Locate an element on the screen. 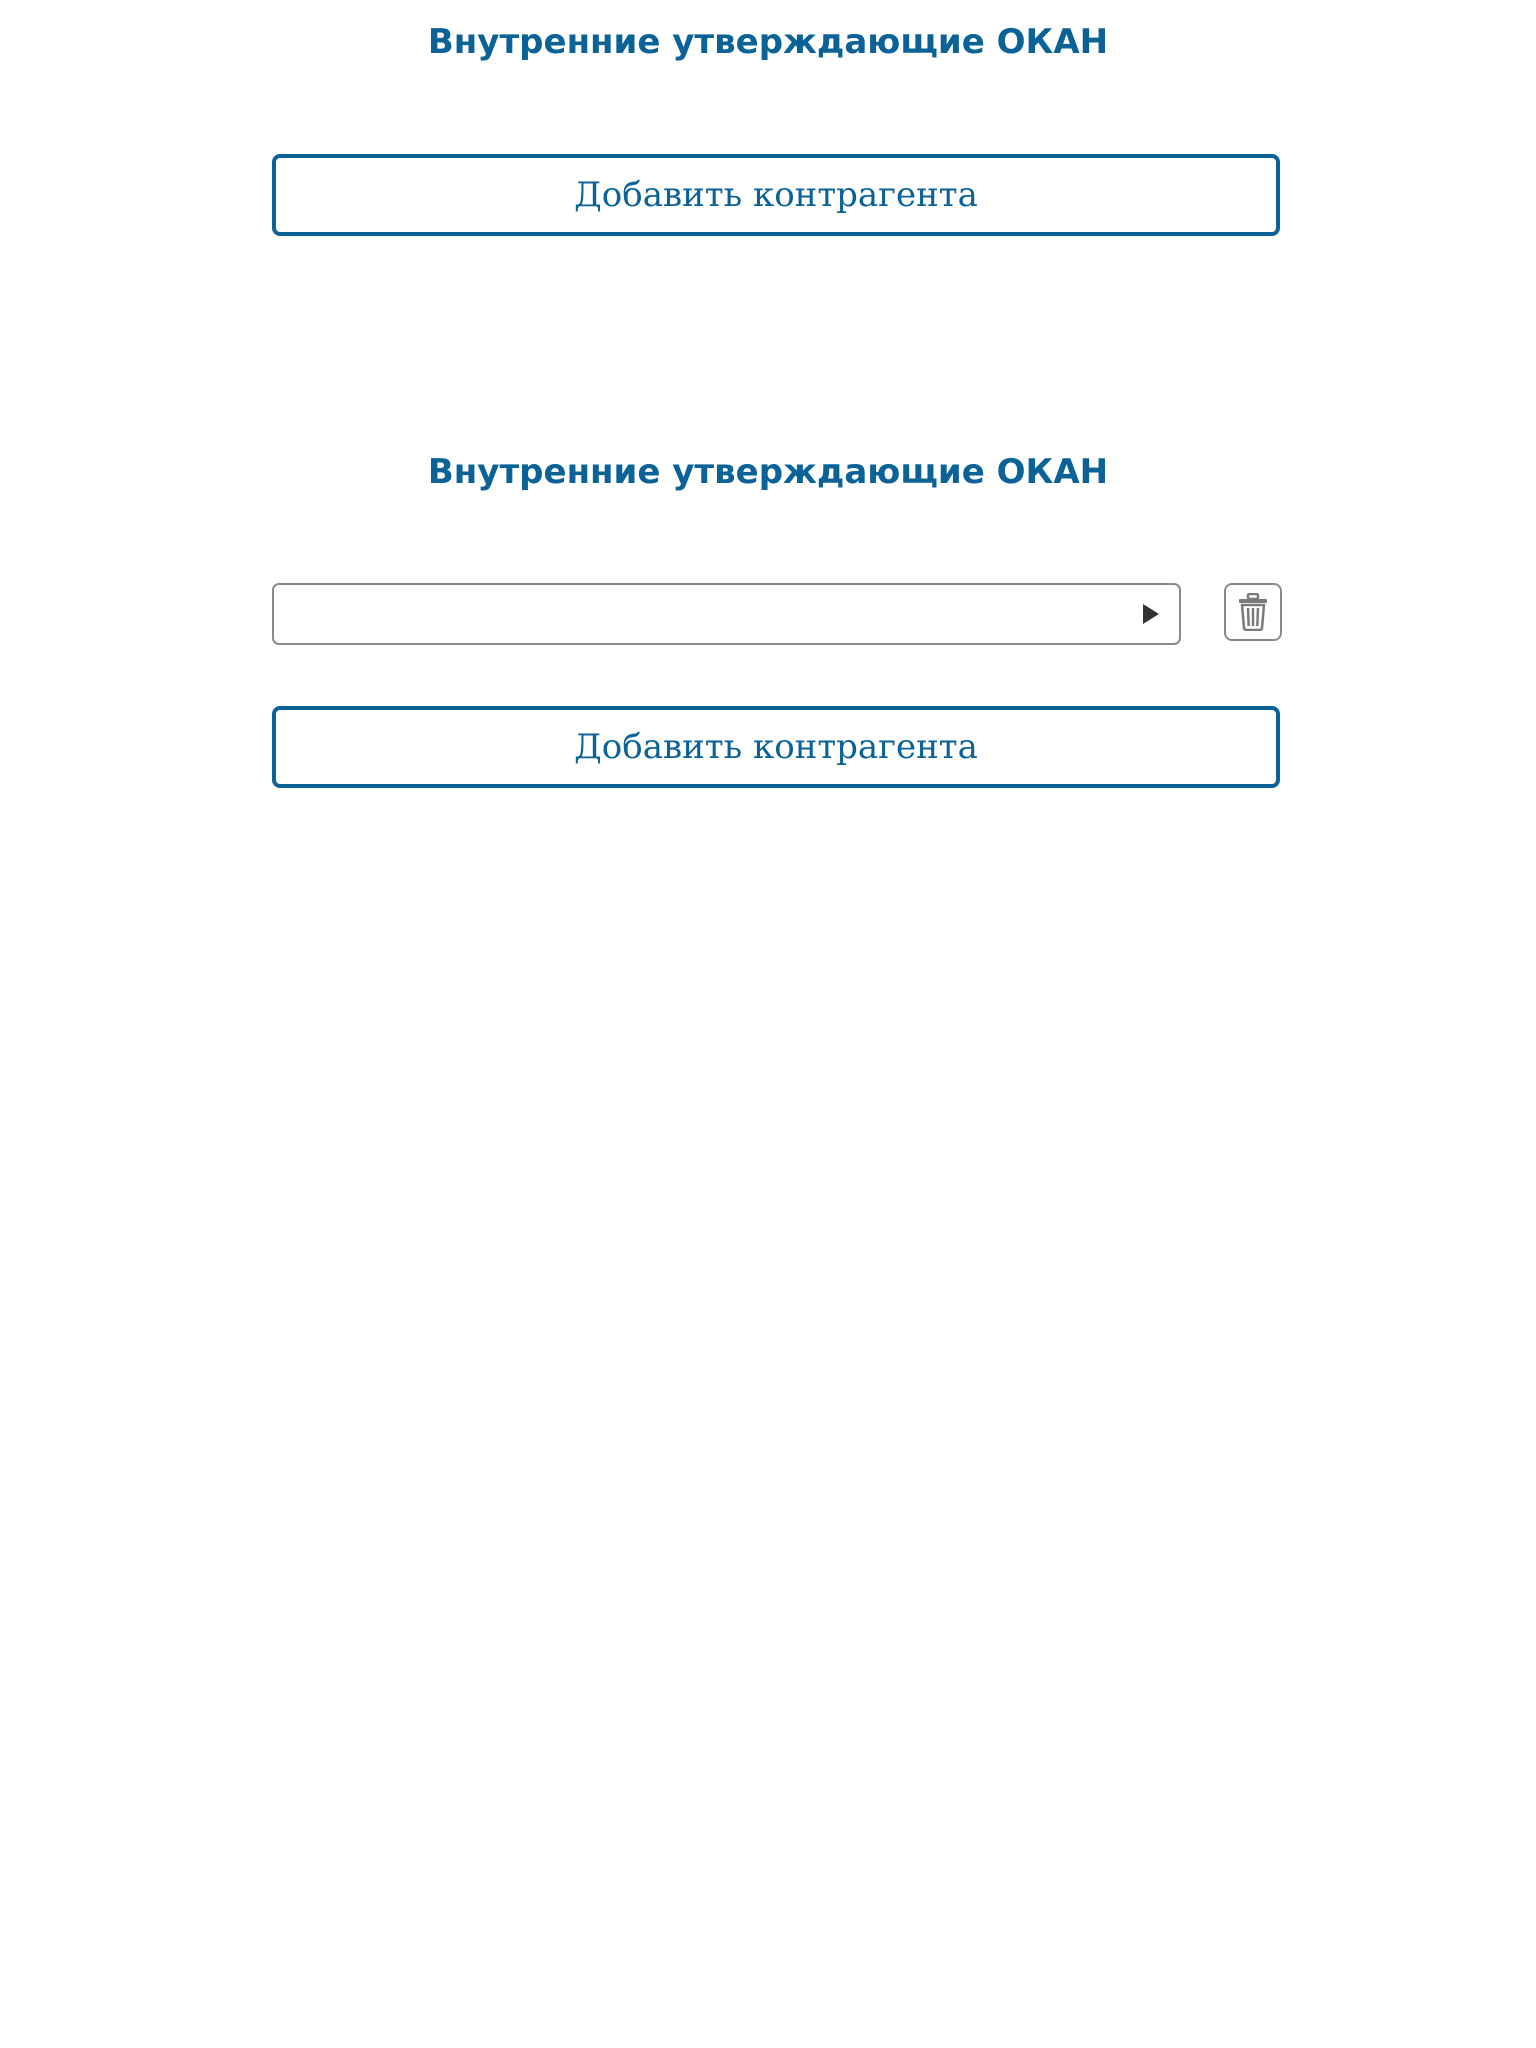 The width and height of the screenshot is (1536, 2048). delete-approver-button is located at coordinates (1253, 612).